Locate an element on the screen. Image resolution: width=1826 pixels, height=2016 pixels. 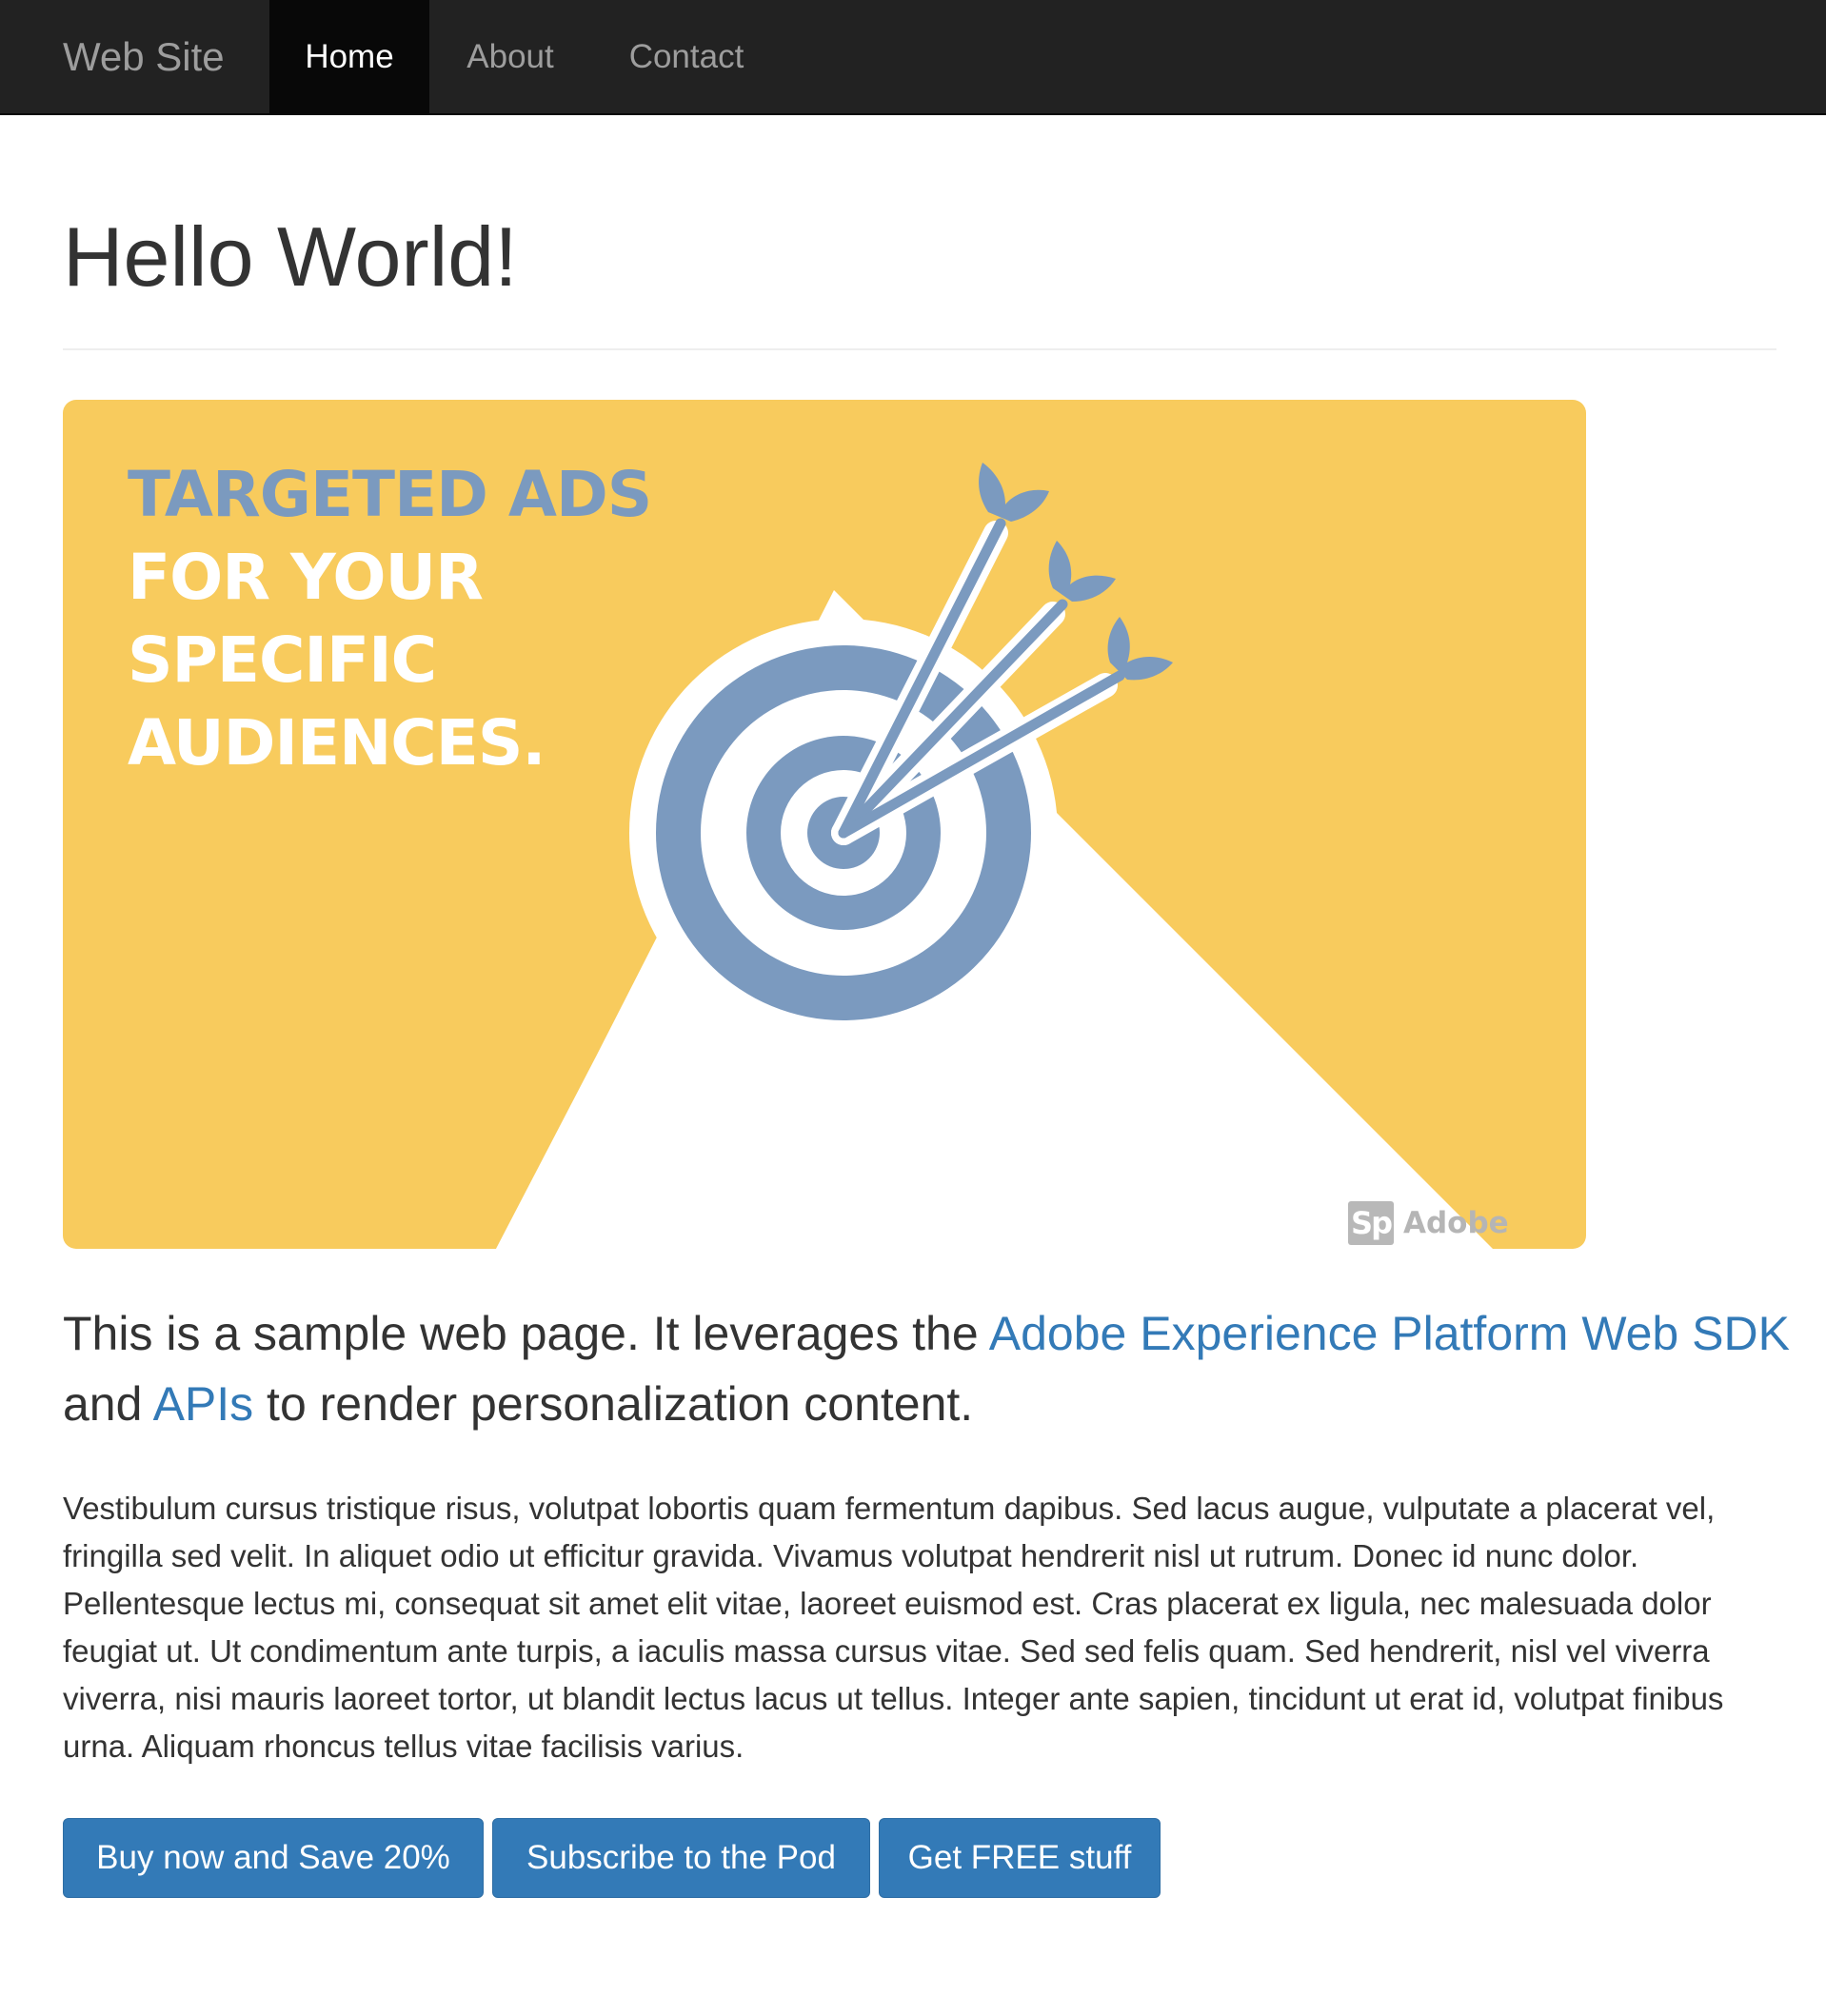
banner-headline-line: AUDIENCES. is located at coordinates (337, 743).